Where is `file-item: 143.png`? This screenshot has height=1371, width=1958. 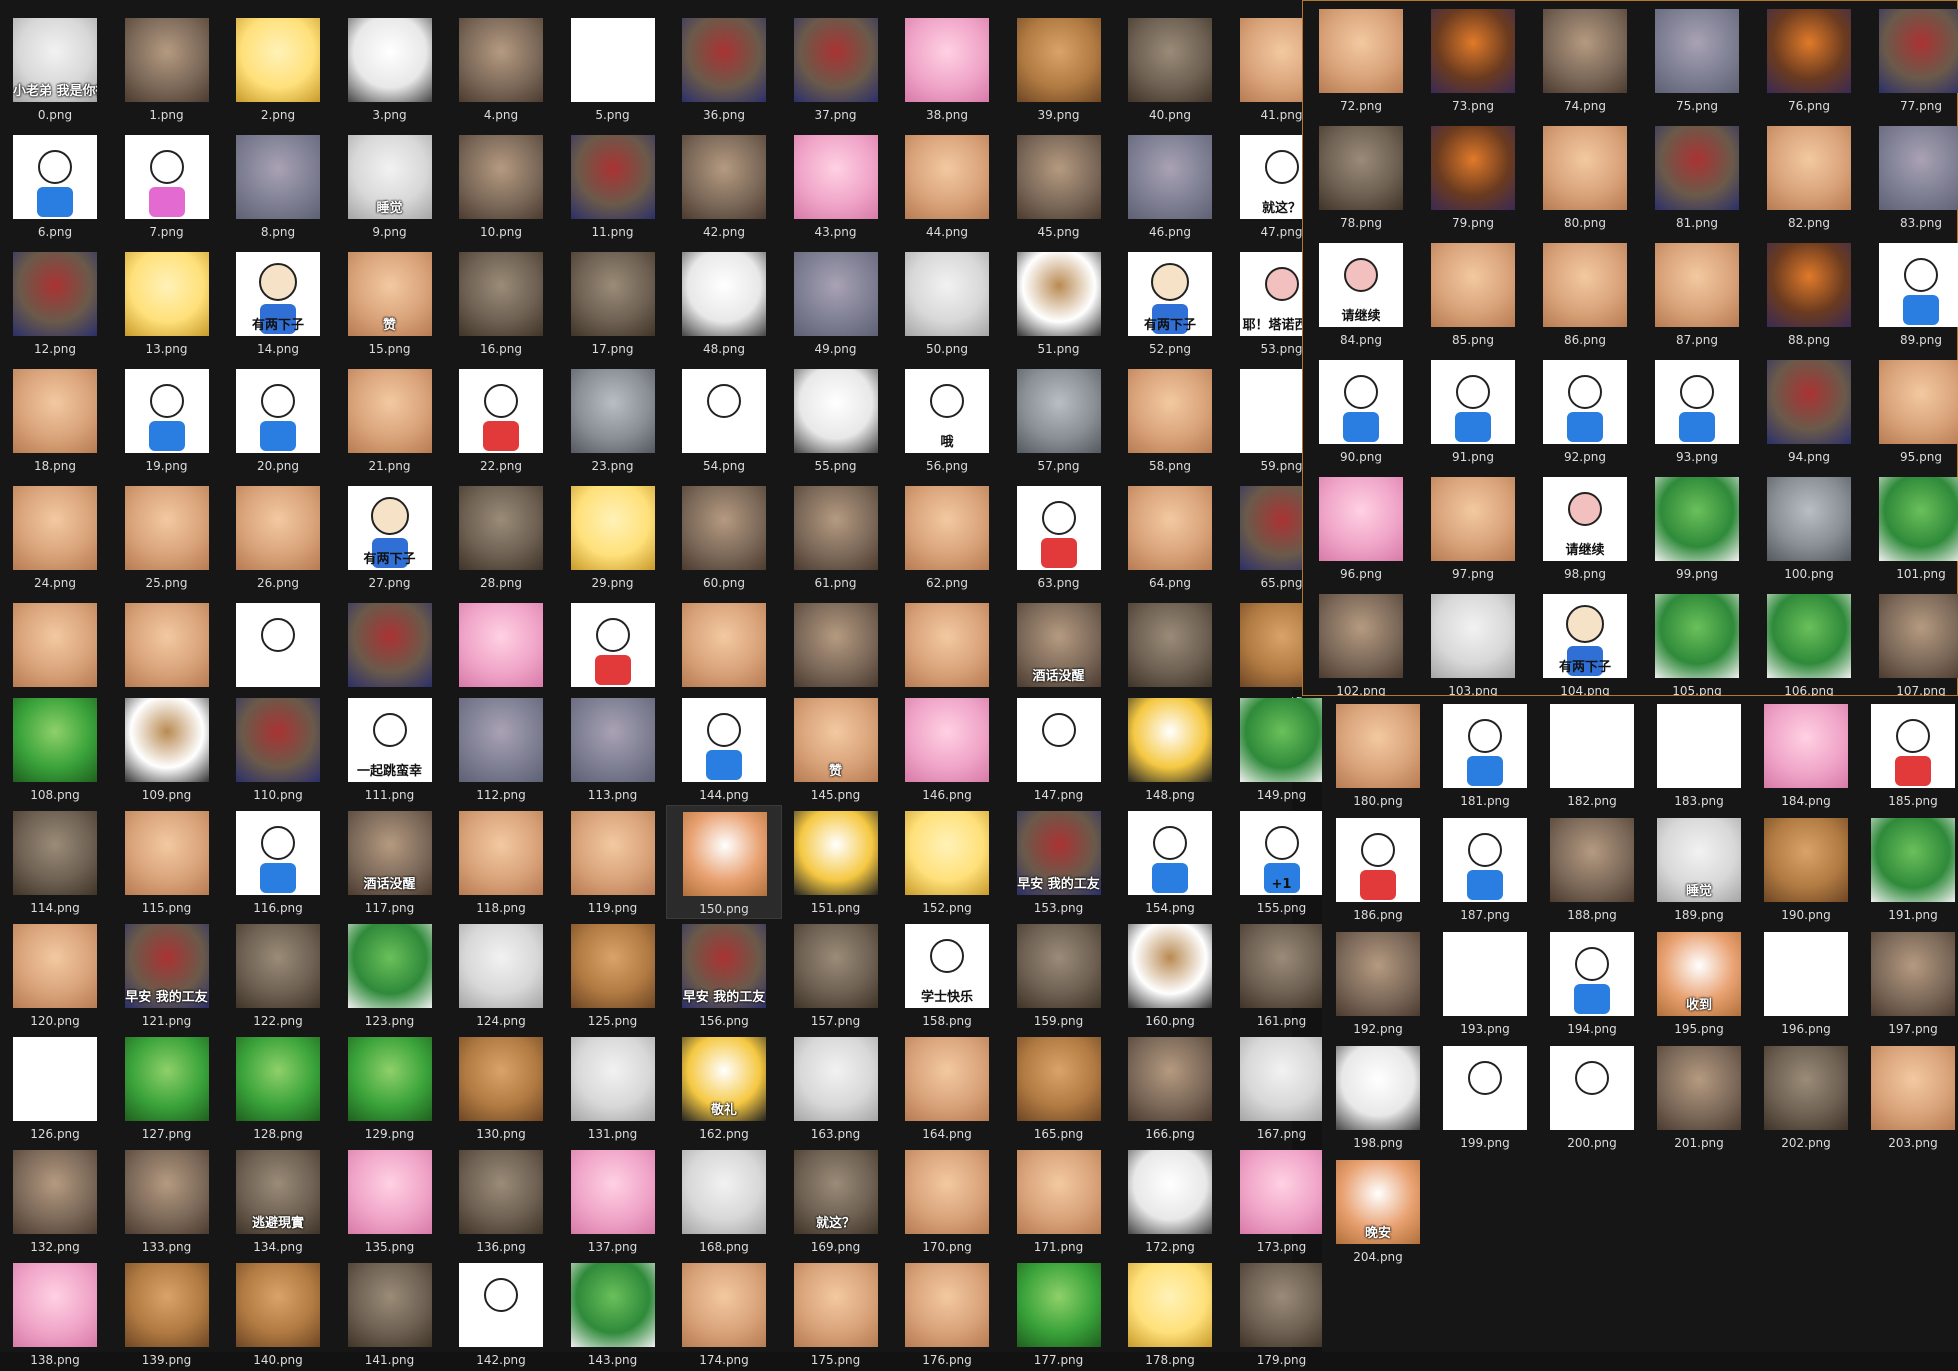
file-item: 143.png is located at coordinates (613, 1314).